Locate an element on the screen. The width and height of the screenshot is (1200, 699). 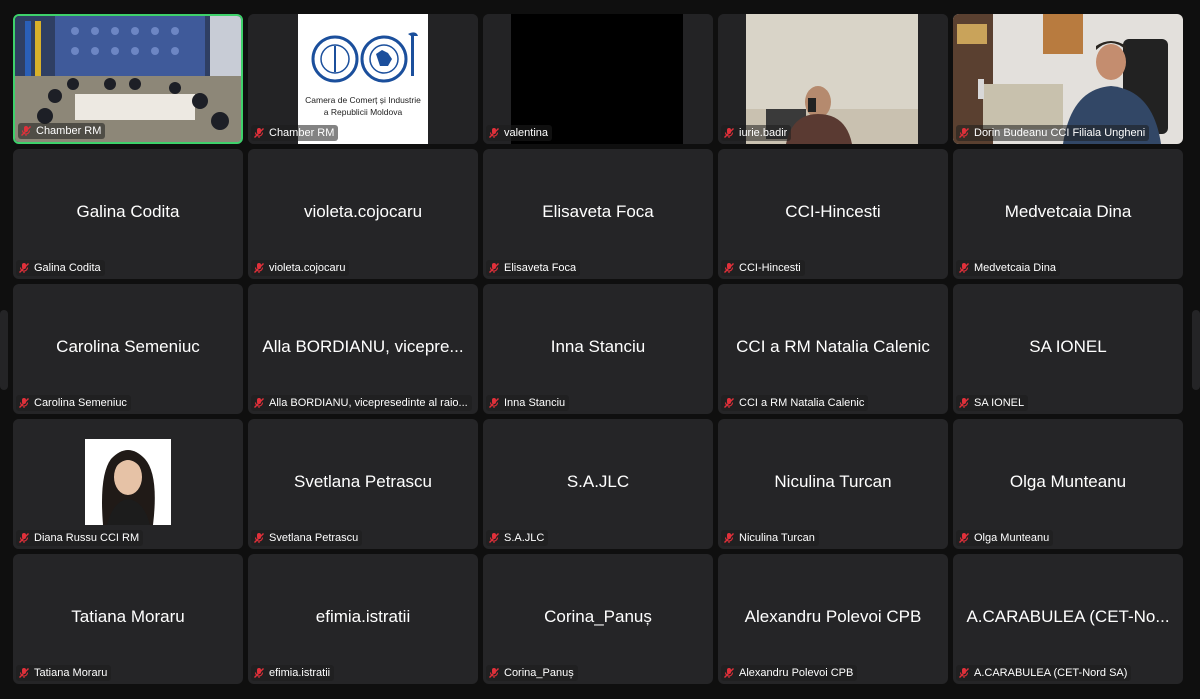
participant-name-label: iurie.badir is located at coordinates (756, 133).